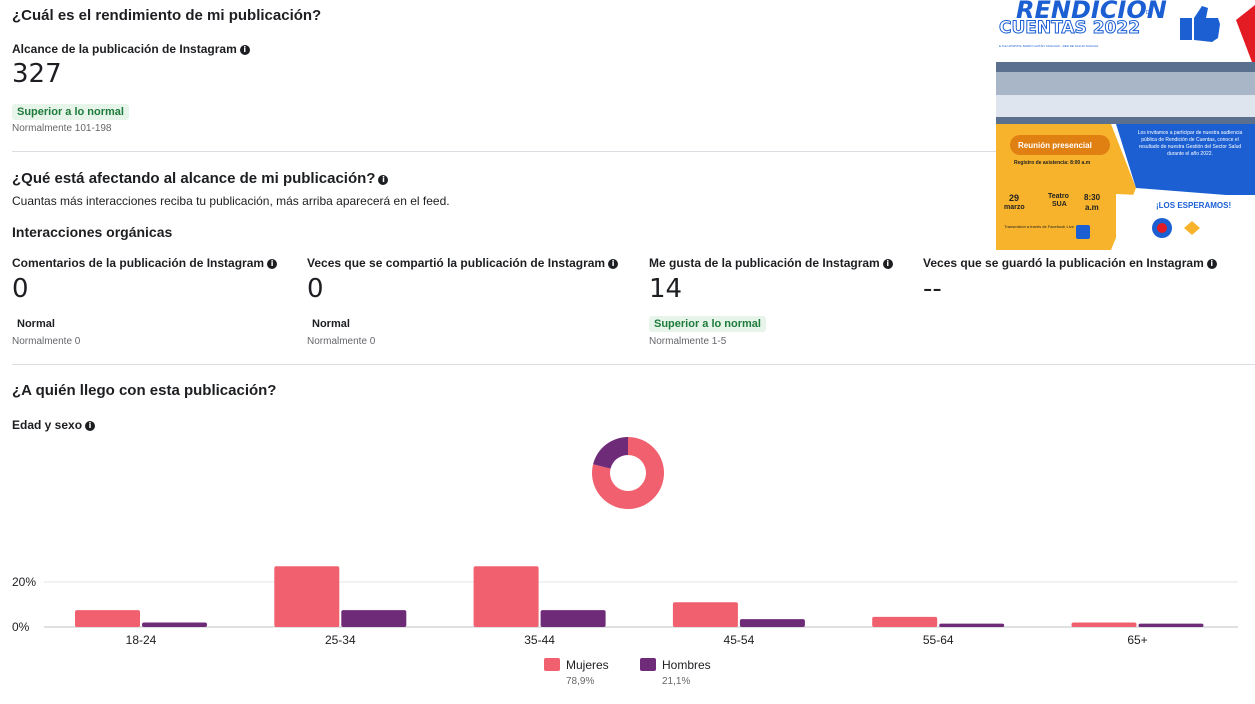 The height and width of the screenshot is (704, 1255). I want to click on bar-men-65+, so click(1171, 625).